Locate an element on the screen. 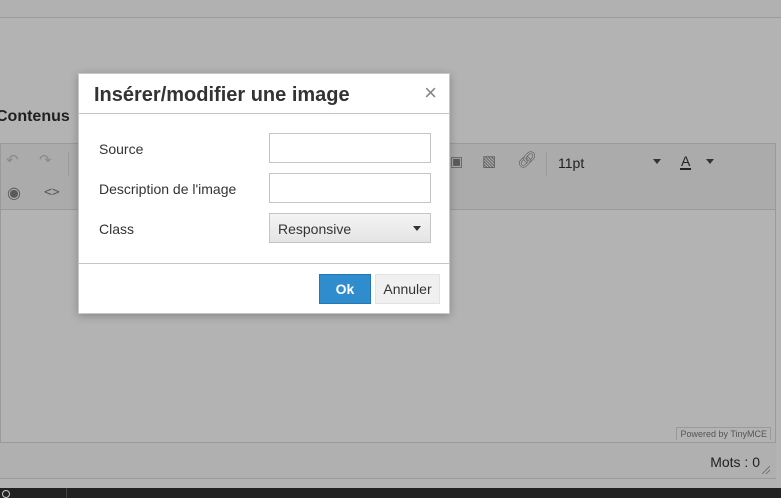  redo-icon: ↷ is located at coordinates (45, 160).